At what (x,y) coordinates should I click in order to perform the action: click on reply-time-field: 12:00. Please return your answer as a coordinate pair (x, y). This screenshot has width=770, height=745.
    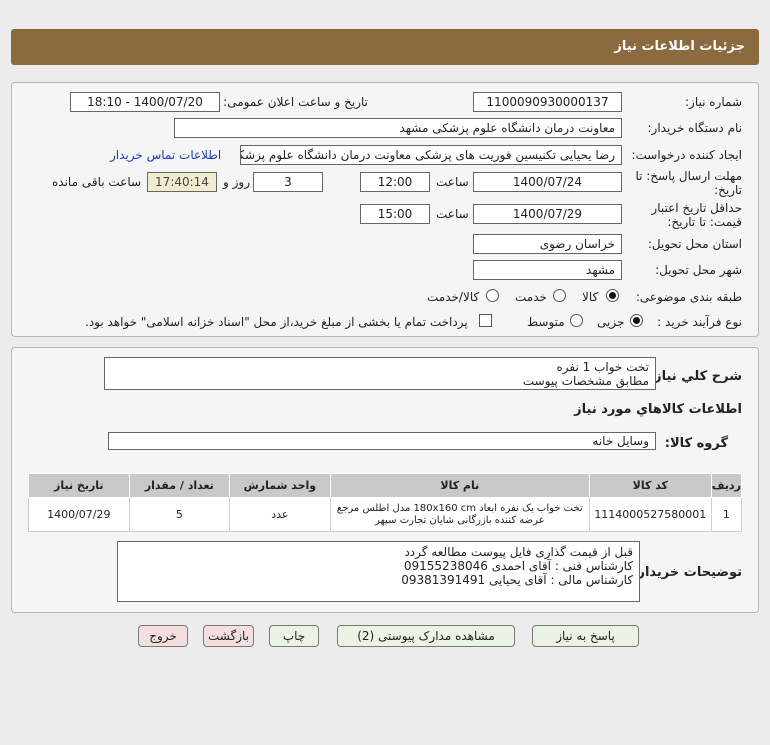
    Looking at the image, I should click on (395, 182).